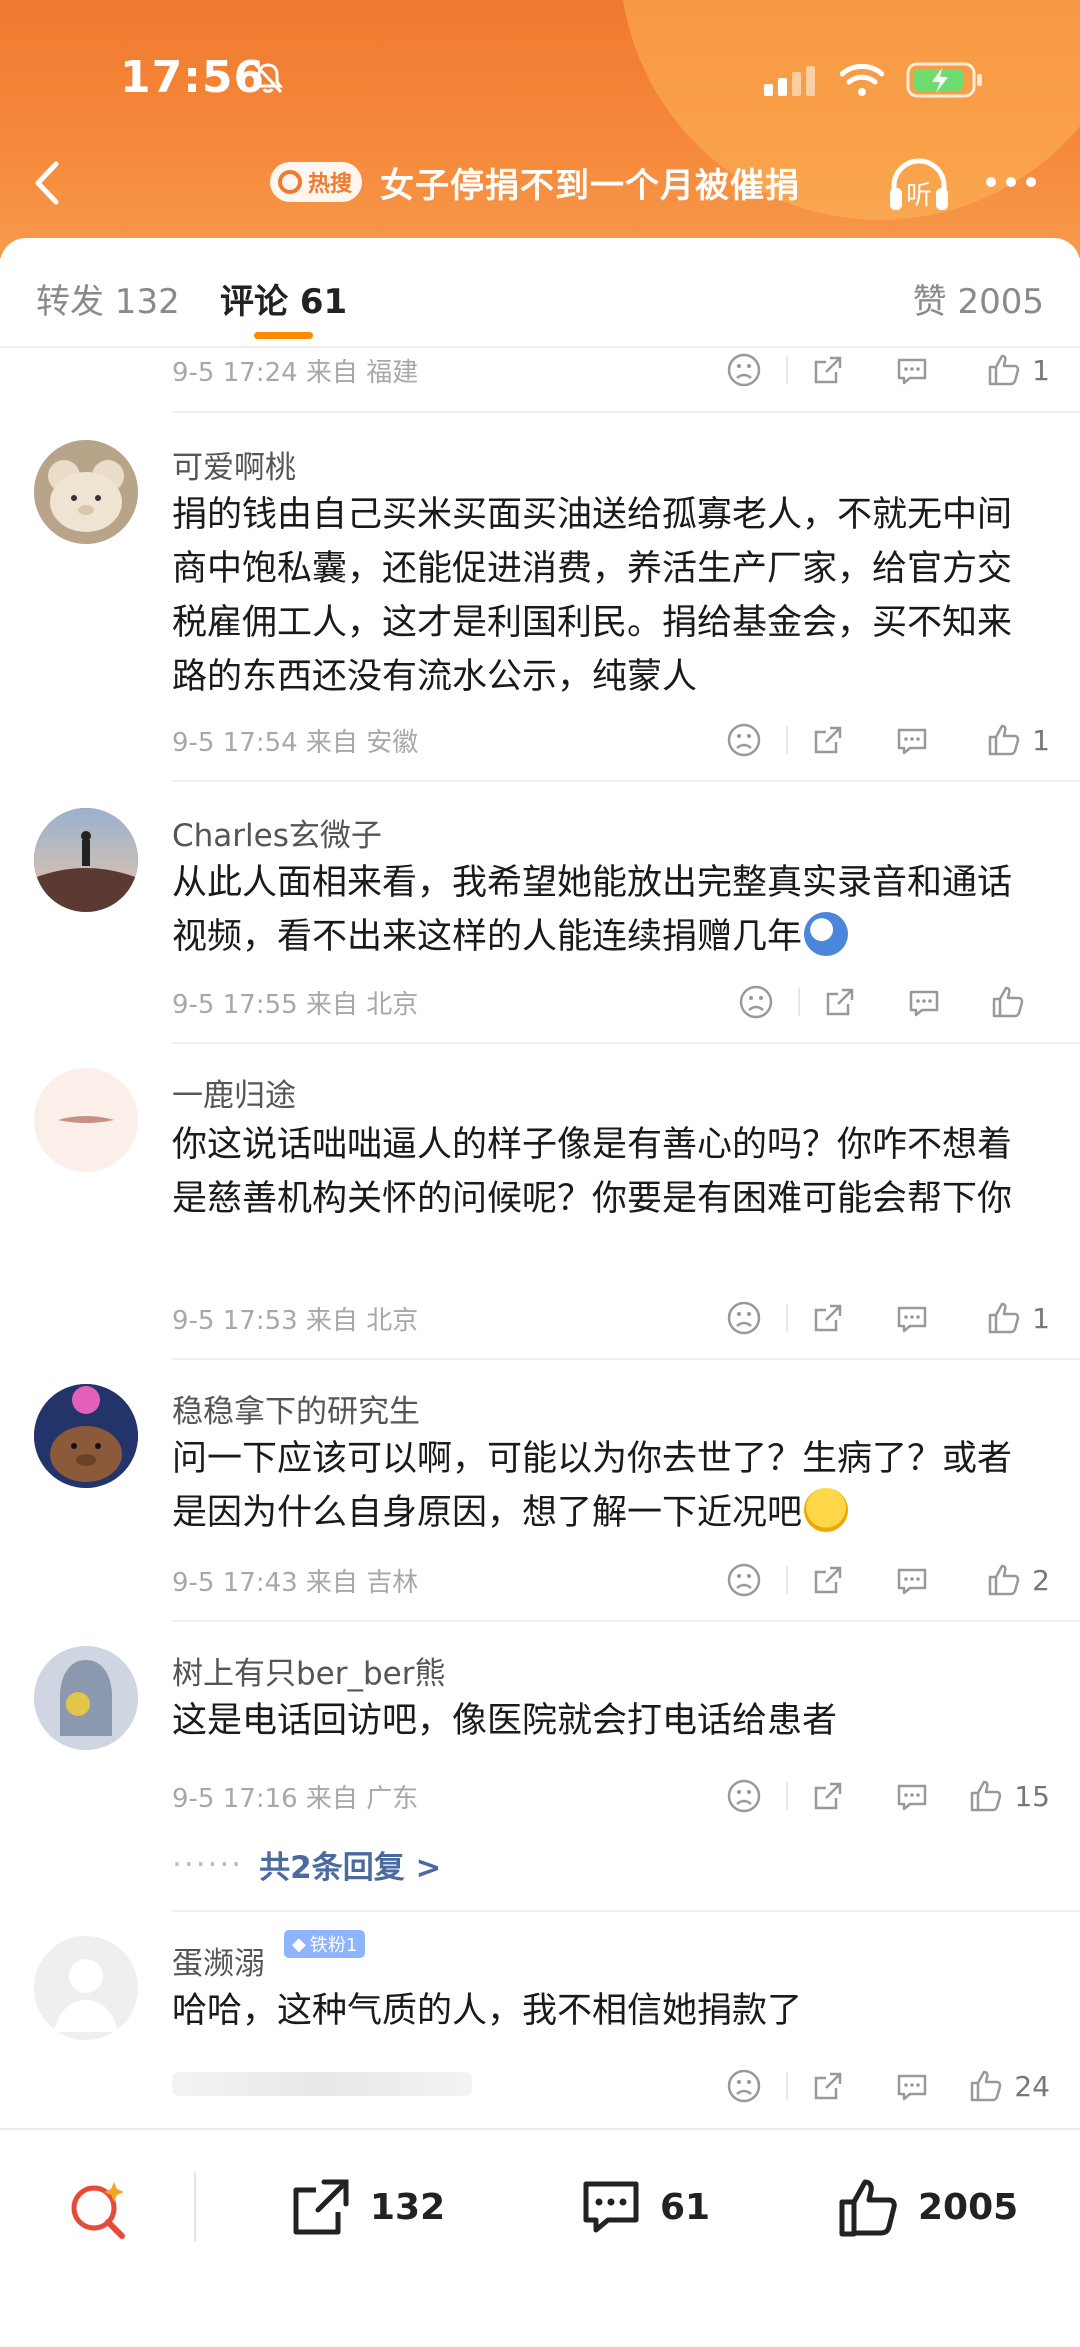 The image size is (1080, 2347). What do you see at coordinates (366, 2207) in the screenshot?
I see `repost-button: 132` at bounding box center [366, 2207].